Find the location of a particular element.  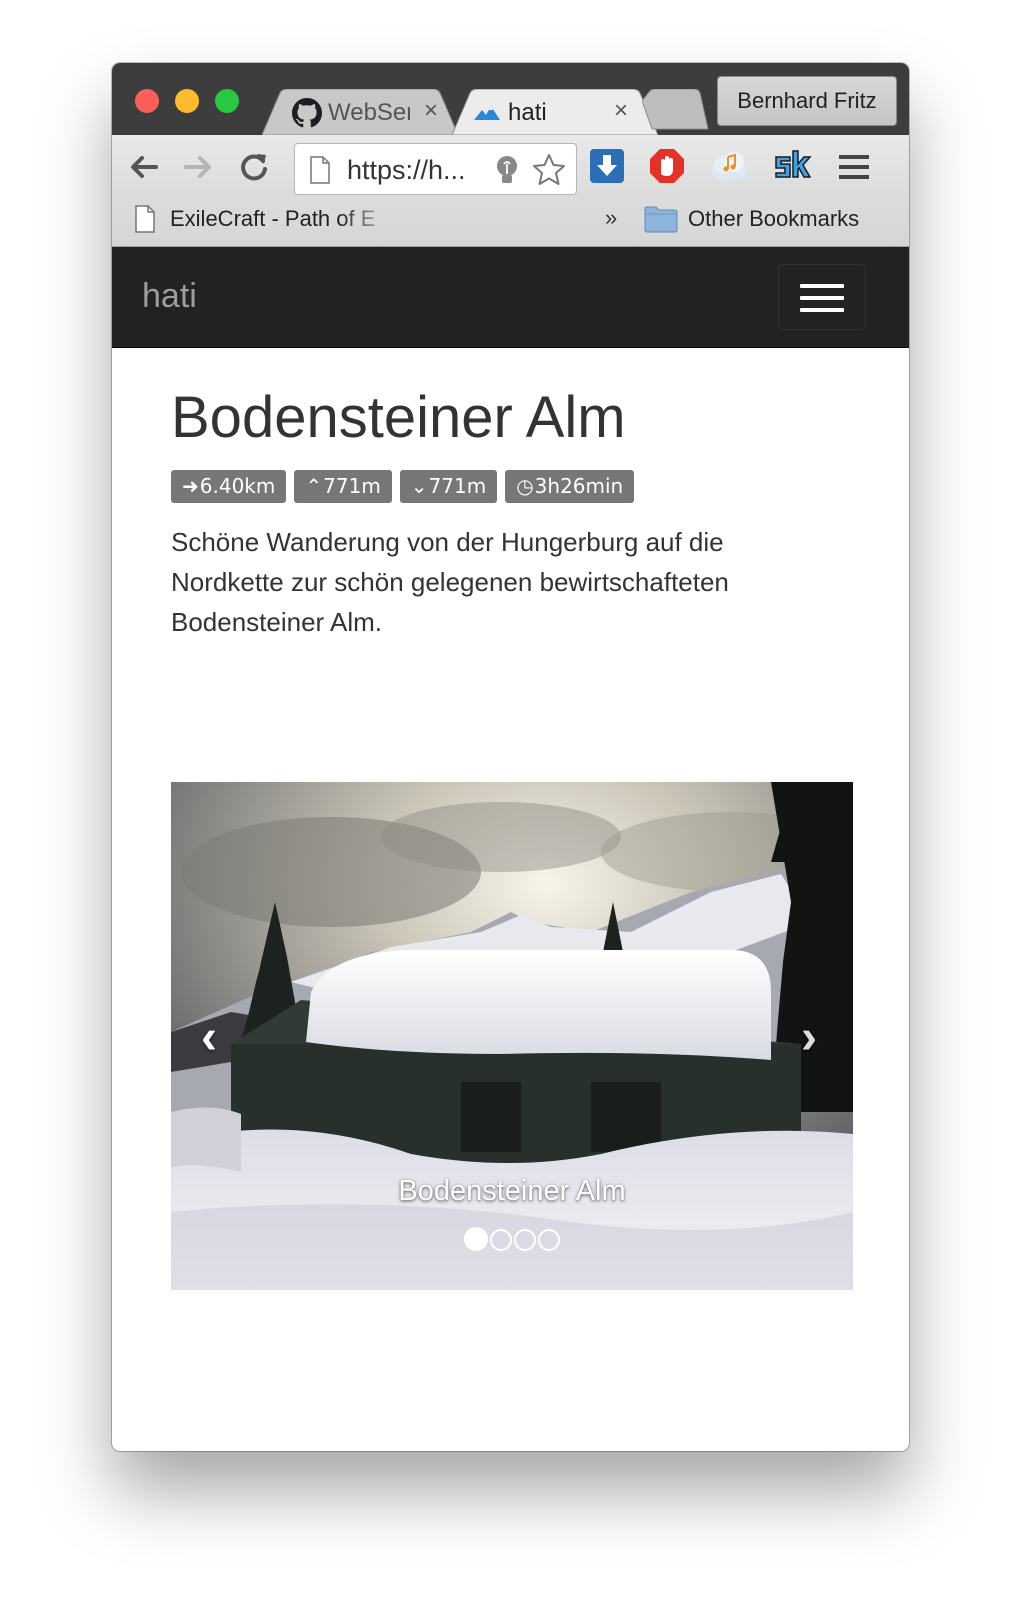

github-icon is located at coordinates (307, 113).